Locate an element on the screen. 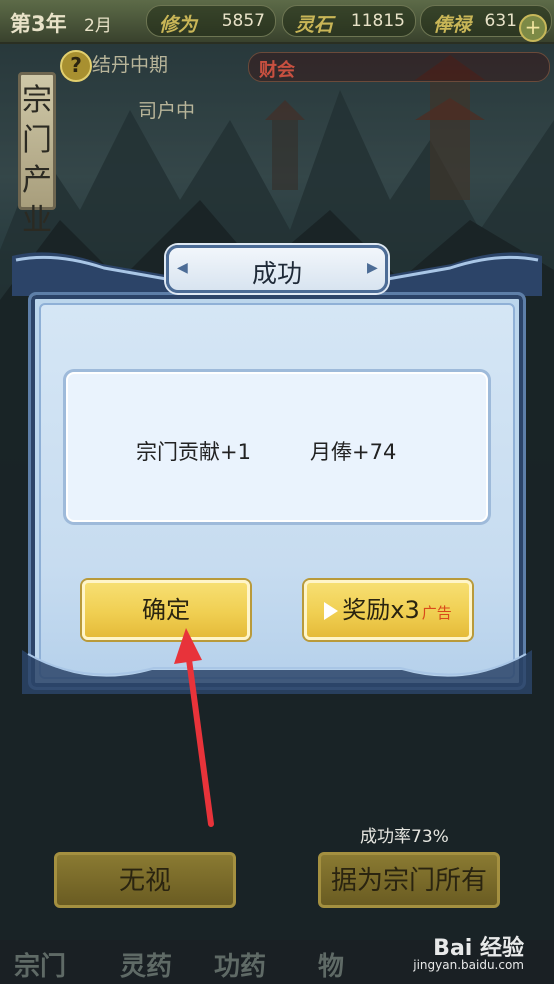  claim-for-sect-button: 据为宗门所有 is located at coordinates (409, 880).